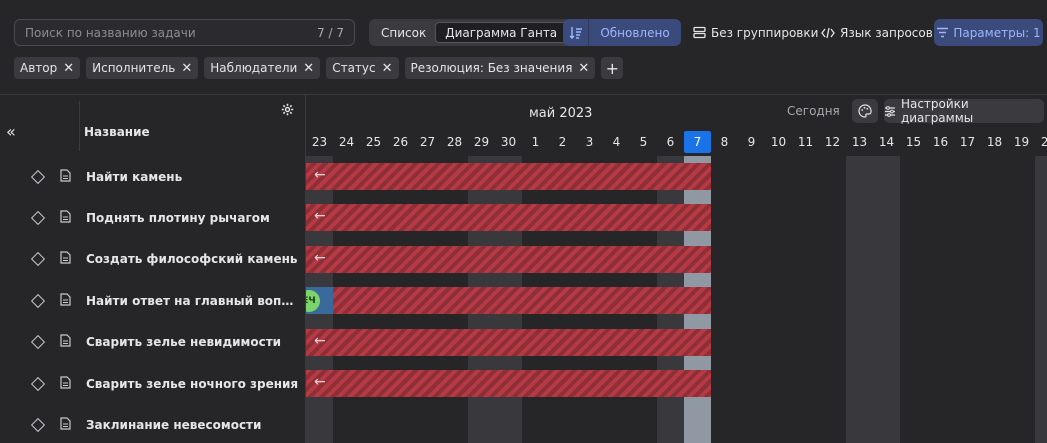 The width and height of the screenshot is (1047, 443). Describe the element at coordinates (313, 301) in the screenshot. I see `avatar: ЕЧ` at that location.